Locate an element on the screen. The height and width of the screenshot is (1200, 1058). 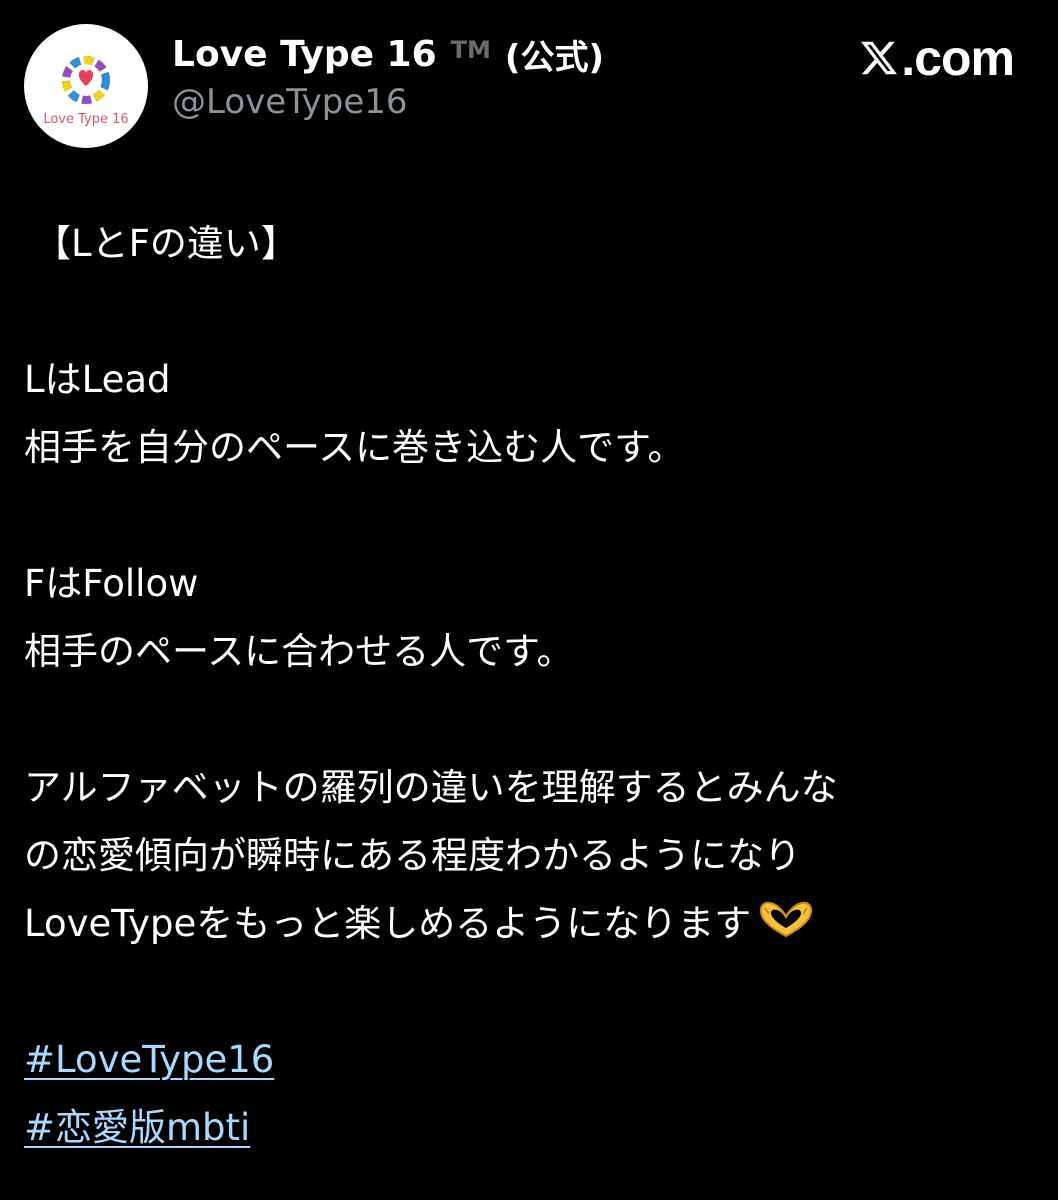
avatar: Love Type 16 is located at coordinates (86, 86).